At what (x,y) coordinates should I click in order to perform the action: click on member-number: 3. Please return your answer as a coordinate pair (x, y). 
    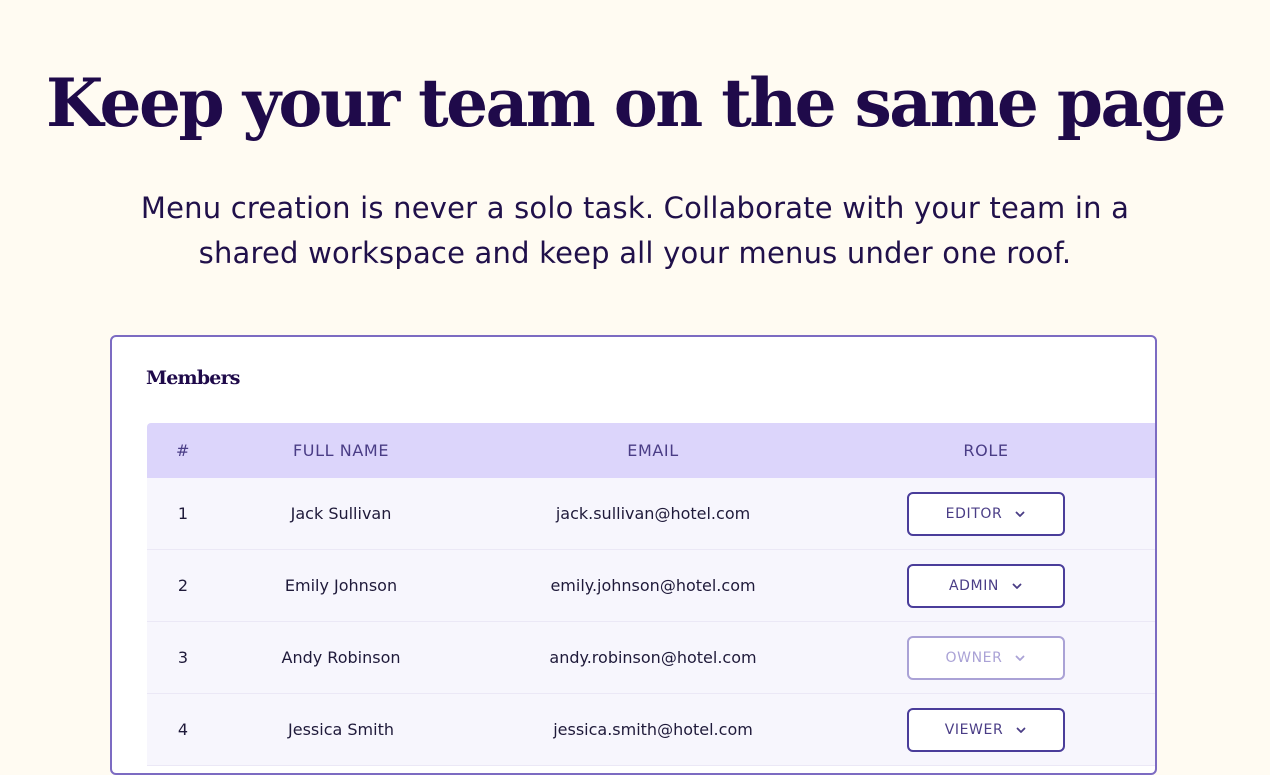
    Looking at the image, I should click on (183, 657).